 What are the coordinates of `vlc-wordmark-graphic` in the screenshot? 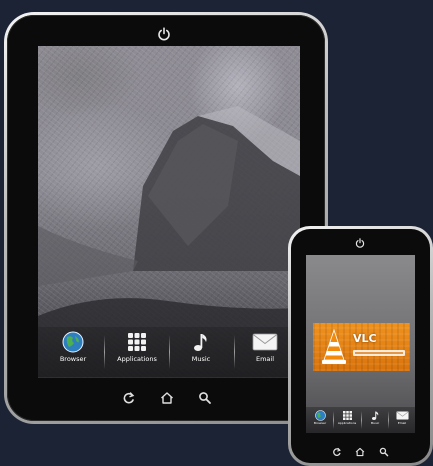 It's located at (379, 353).